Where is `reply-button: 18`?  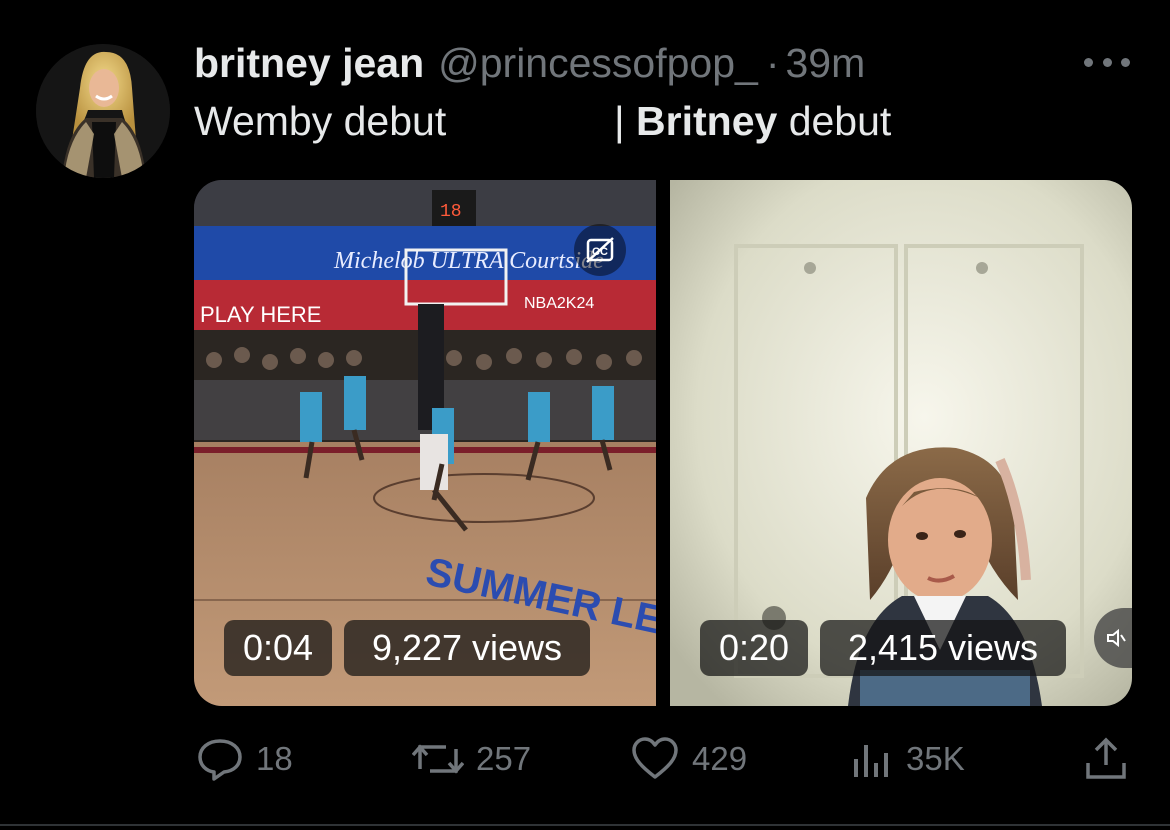 reply-button: 18 is located at coordinates (244, 759).